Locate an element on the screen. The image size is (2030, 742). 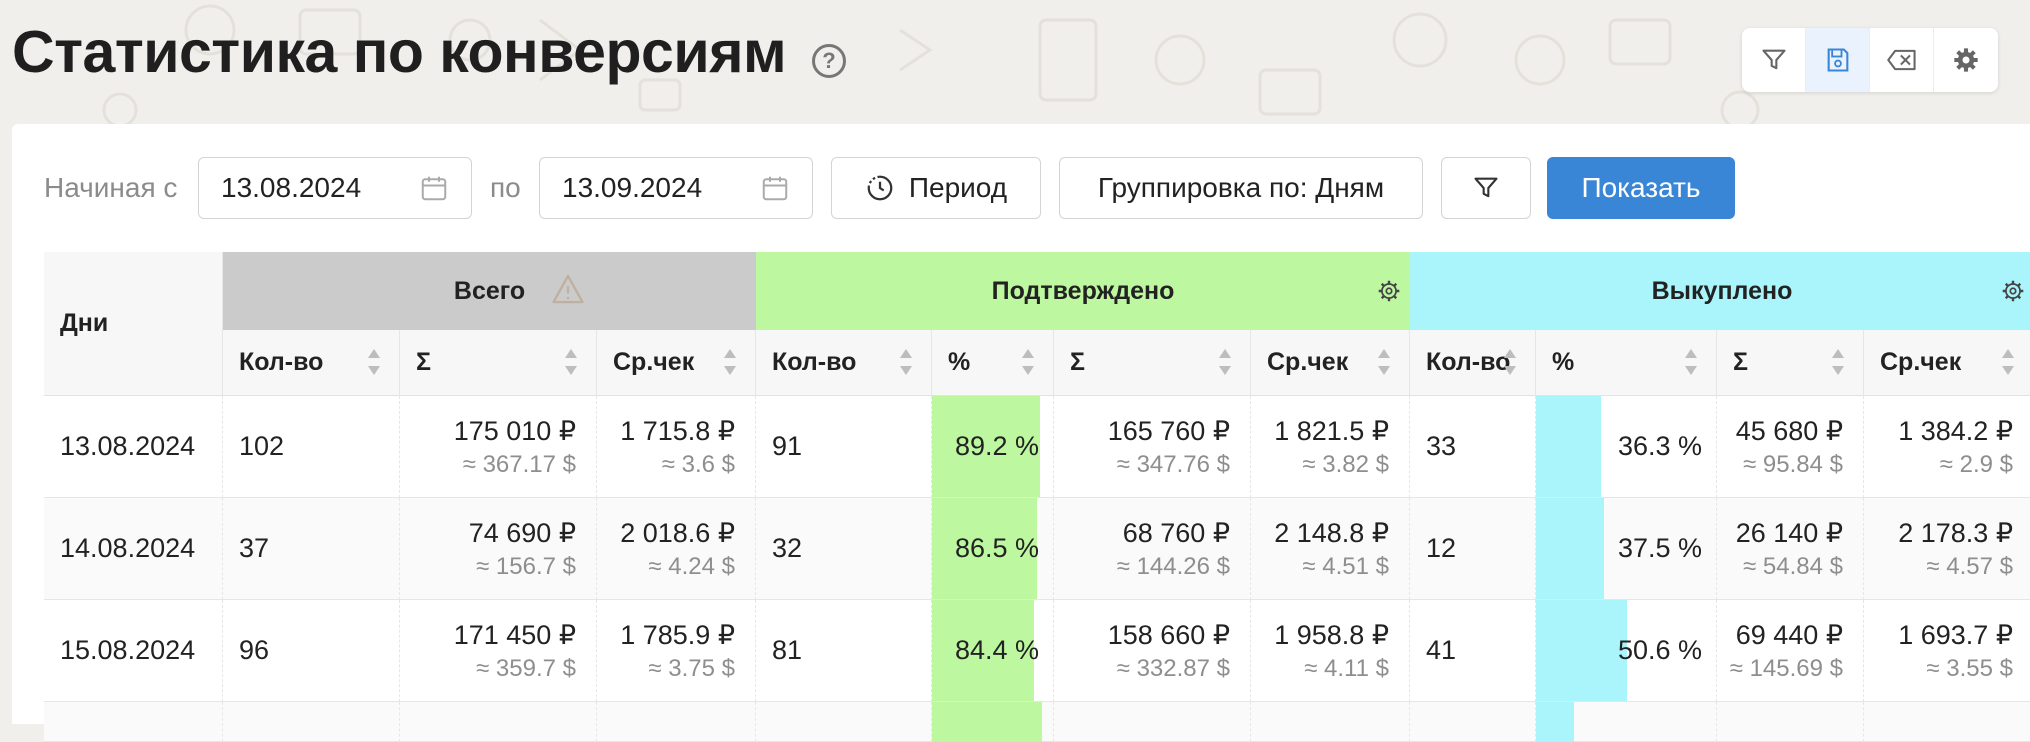
confirmed-count: 32 is located at coordinates (787, 548).